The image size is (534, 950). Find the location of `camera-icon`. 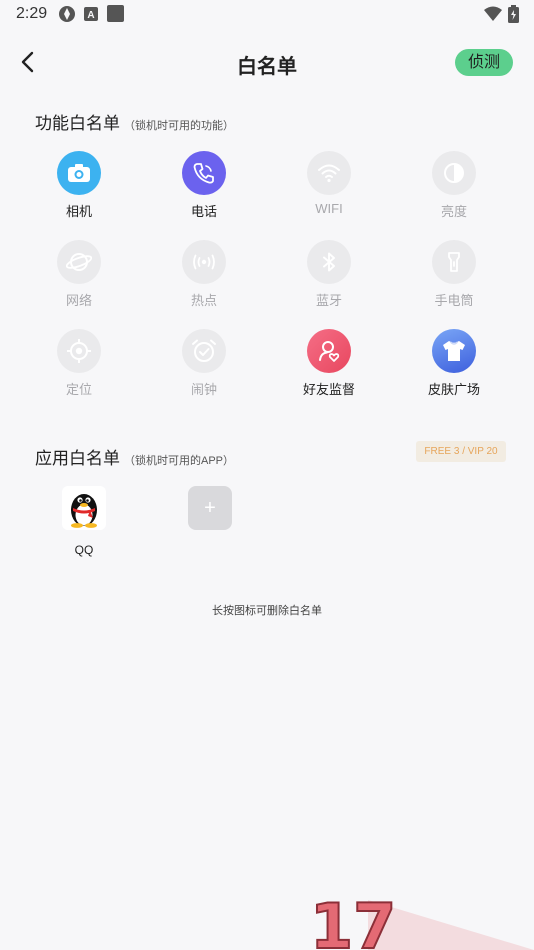

camera-icon is located at coordinates (79, 173).